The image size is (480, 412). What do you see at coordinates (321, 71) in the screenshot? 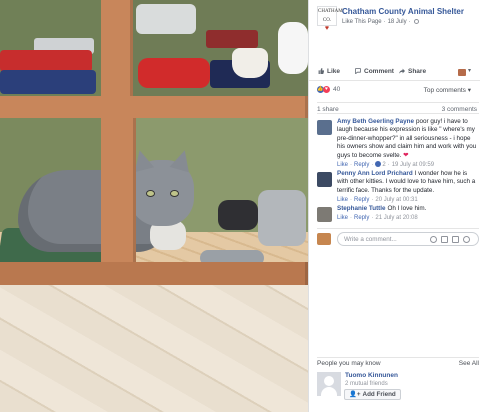
I see `thumbs-up-icon` at bounding box center [321, 71].